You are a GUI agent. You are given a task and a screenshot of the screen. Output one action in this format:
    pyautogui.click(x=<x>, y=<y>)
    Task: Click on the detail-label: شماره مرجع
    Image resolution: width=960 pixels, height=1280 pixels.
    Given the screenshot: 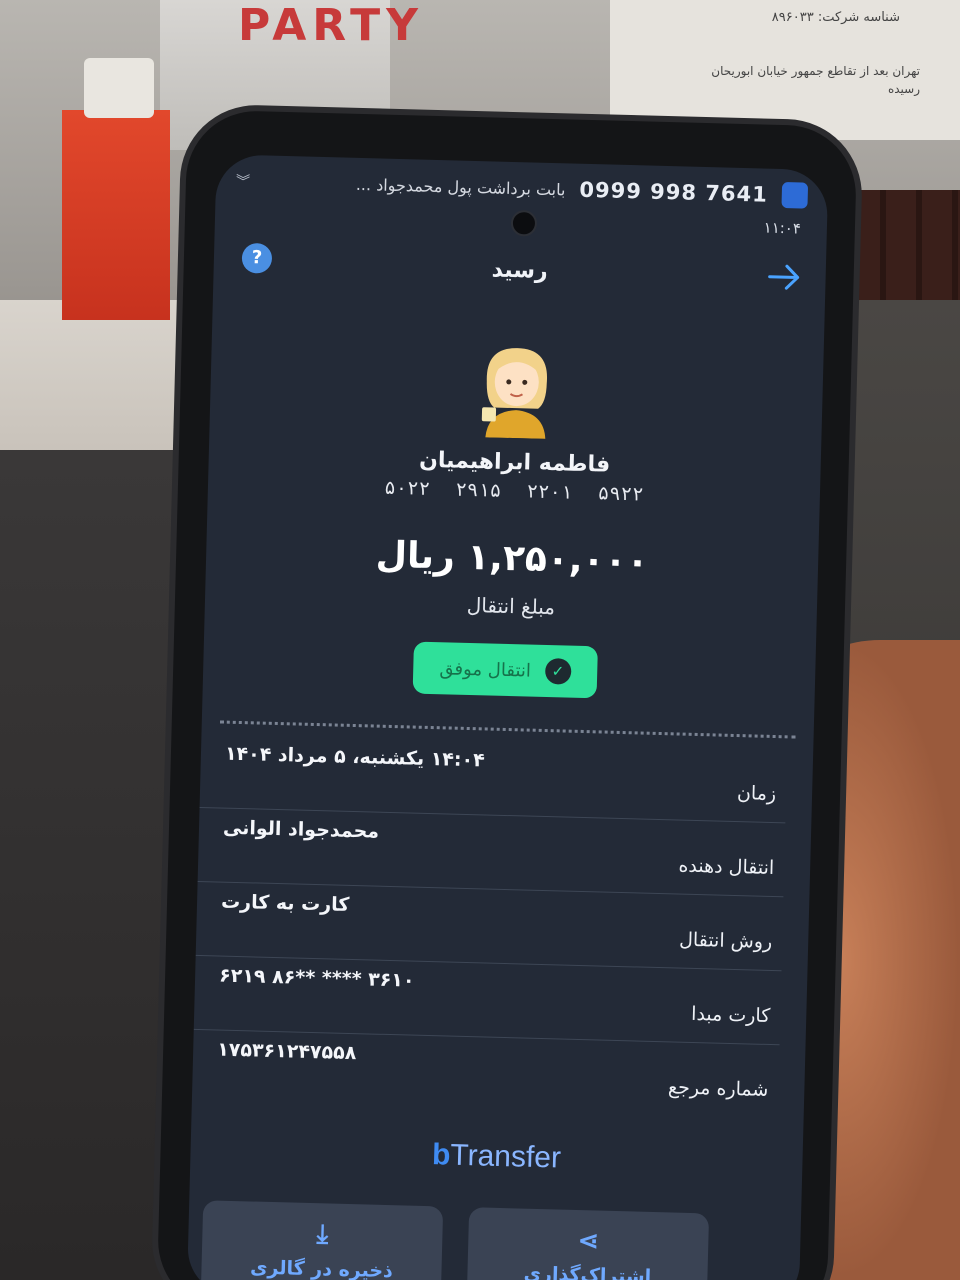 What is the action you would take?
    pyautogui.click(x=718, y=1088)
    